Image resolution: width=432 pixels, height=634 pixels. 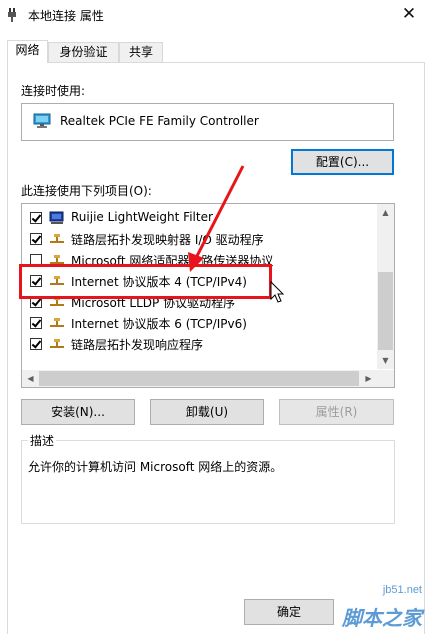 I want to click on highlight-box, so click(x=145, y=281).